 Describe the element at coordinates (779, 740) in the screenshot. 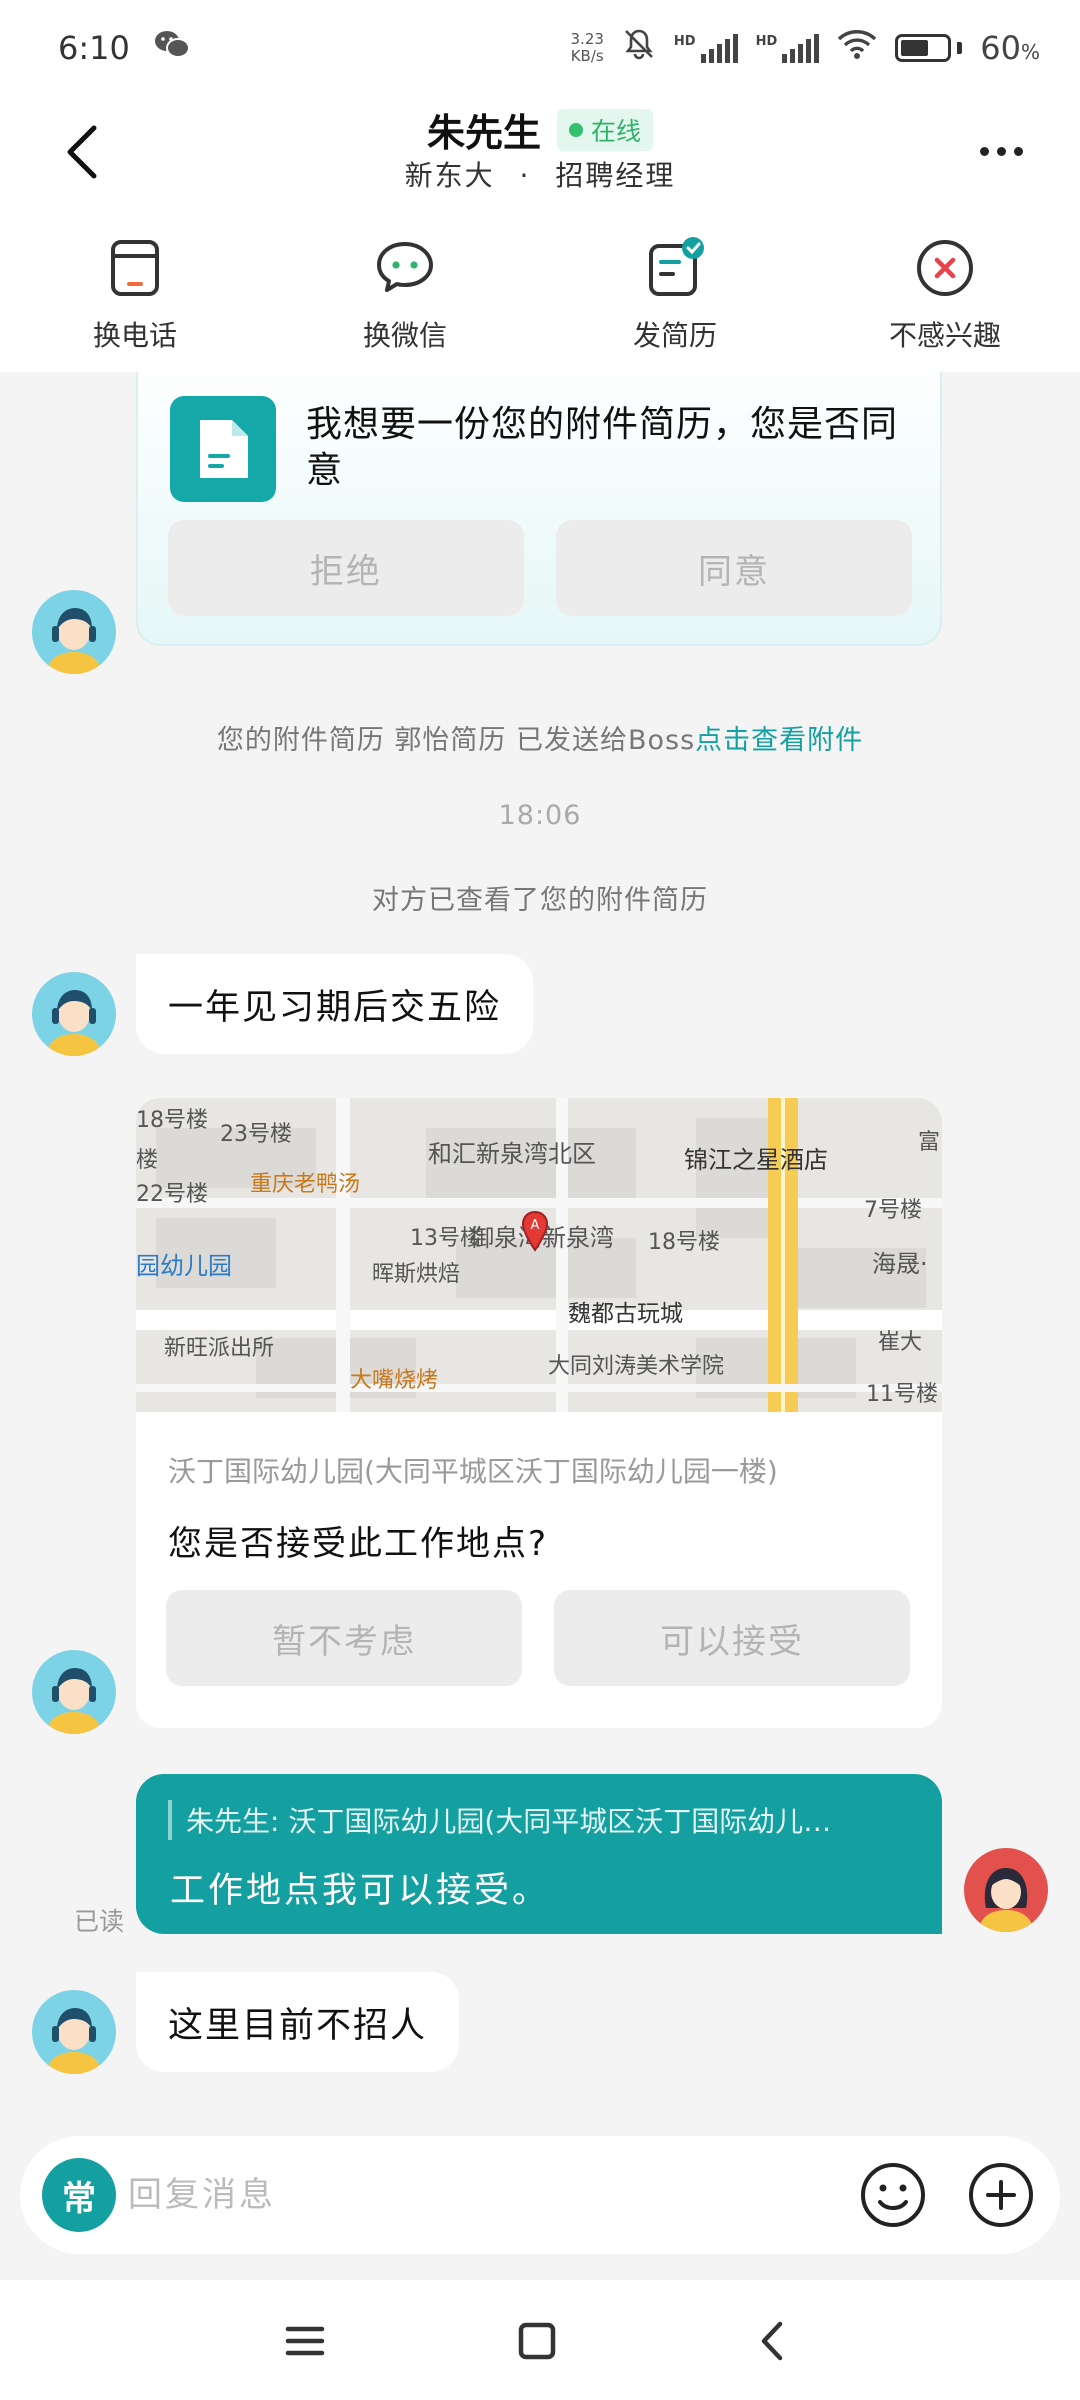

I see `view-attachment-link: 点击查看附件` at that location.